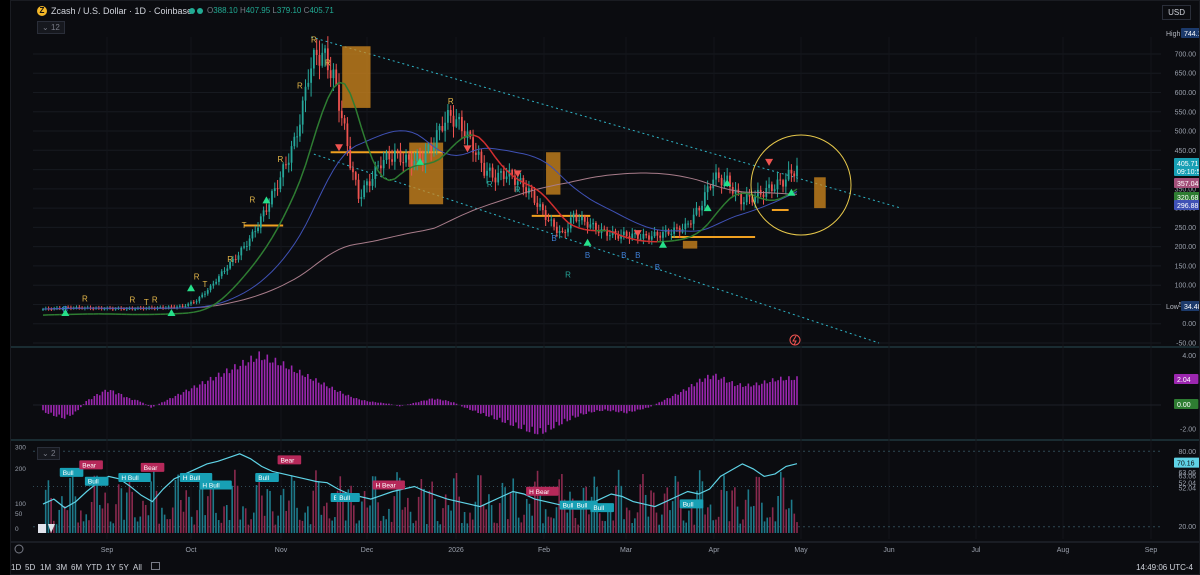  What do you see at coordinates (467, 149) in the screenshot?
I see `sell-triangle` at bounding box center [467, 149].